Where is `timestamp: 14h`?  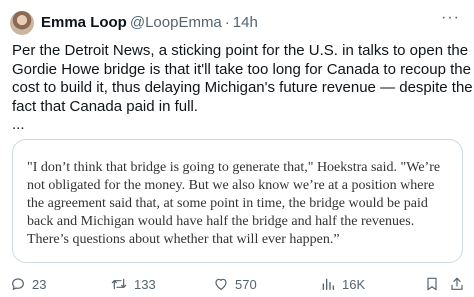 timestamp: 14h is located at coordinates (245, 22).